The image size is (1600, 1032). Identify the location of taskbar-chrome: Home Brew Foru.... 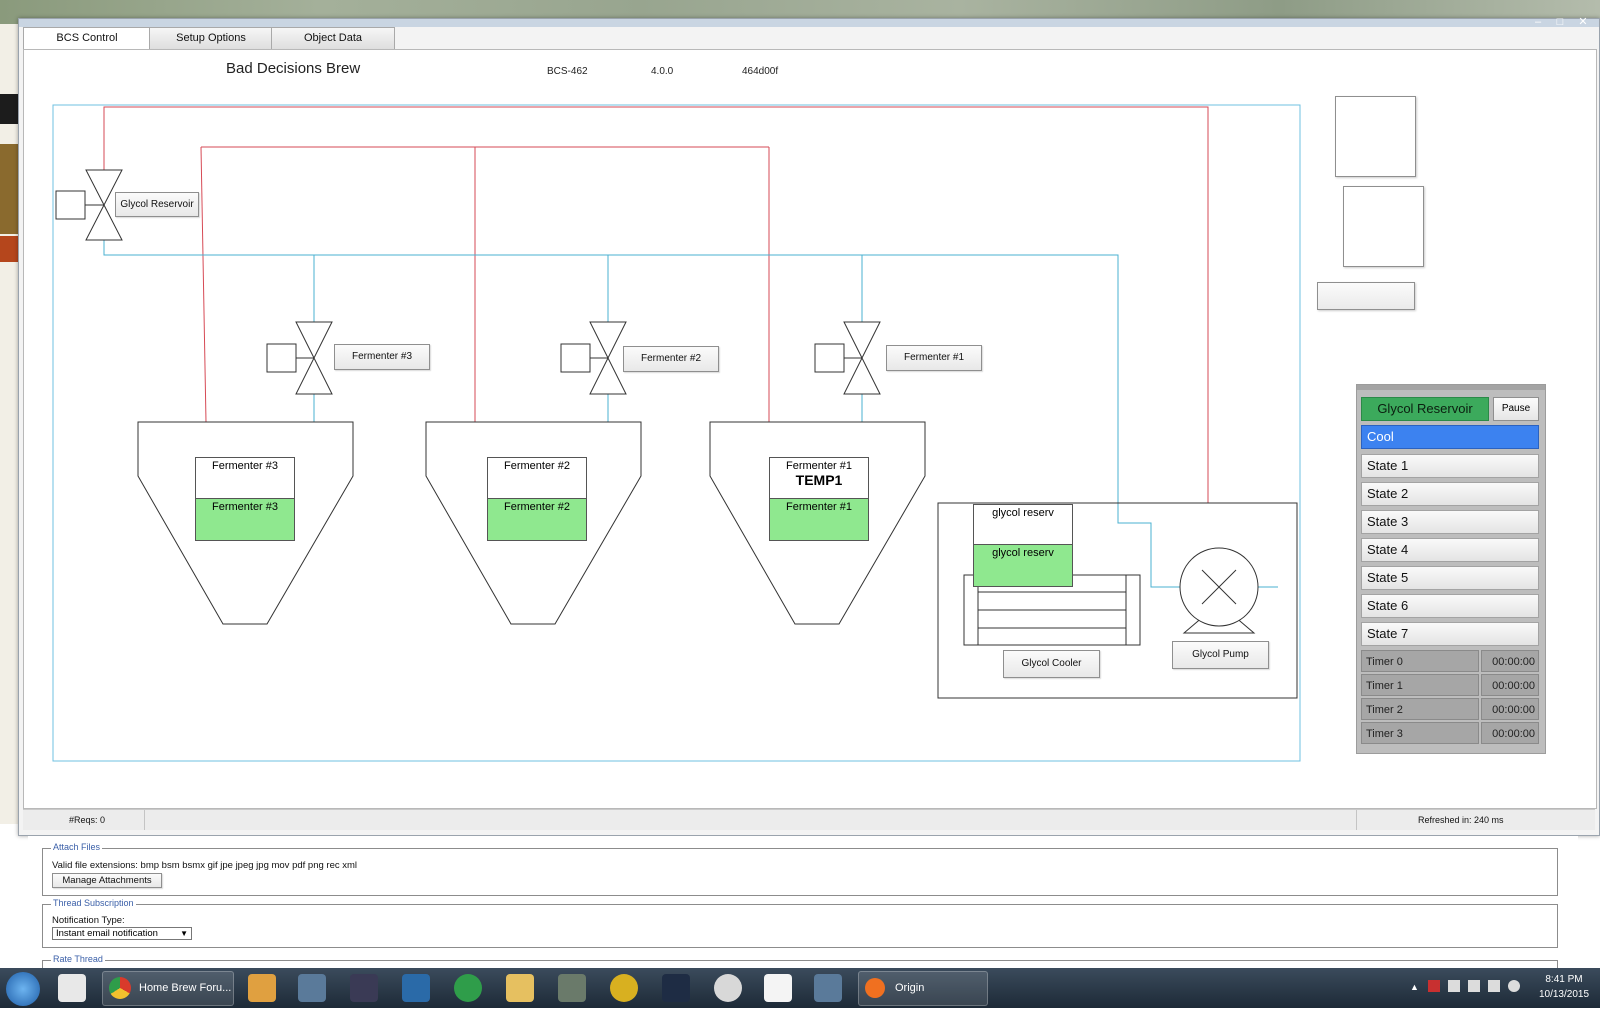
(168, 988).